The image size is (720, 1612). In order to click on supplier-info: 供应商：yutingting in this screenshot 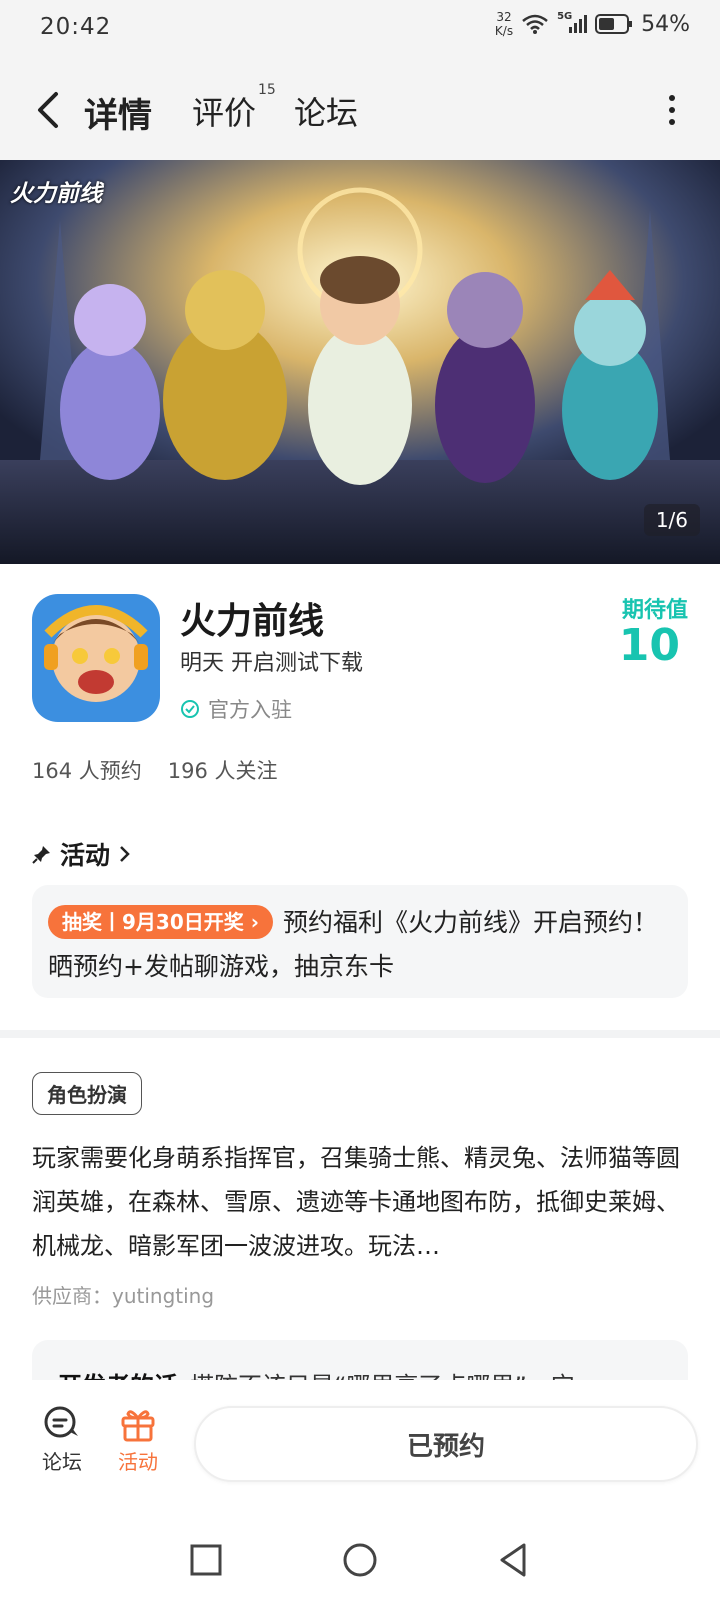, I will do `click(123, 1296)`.